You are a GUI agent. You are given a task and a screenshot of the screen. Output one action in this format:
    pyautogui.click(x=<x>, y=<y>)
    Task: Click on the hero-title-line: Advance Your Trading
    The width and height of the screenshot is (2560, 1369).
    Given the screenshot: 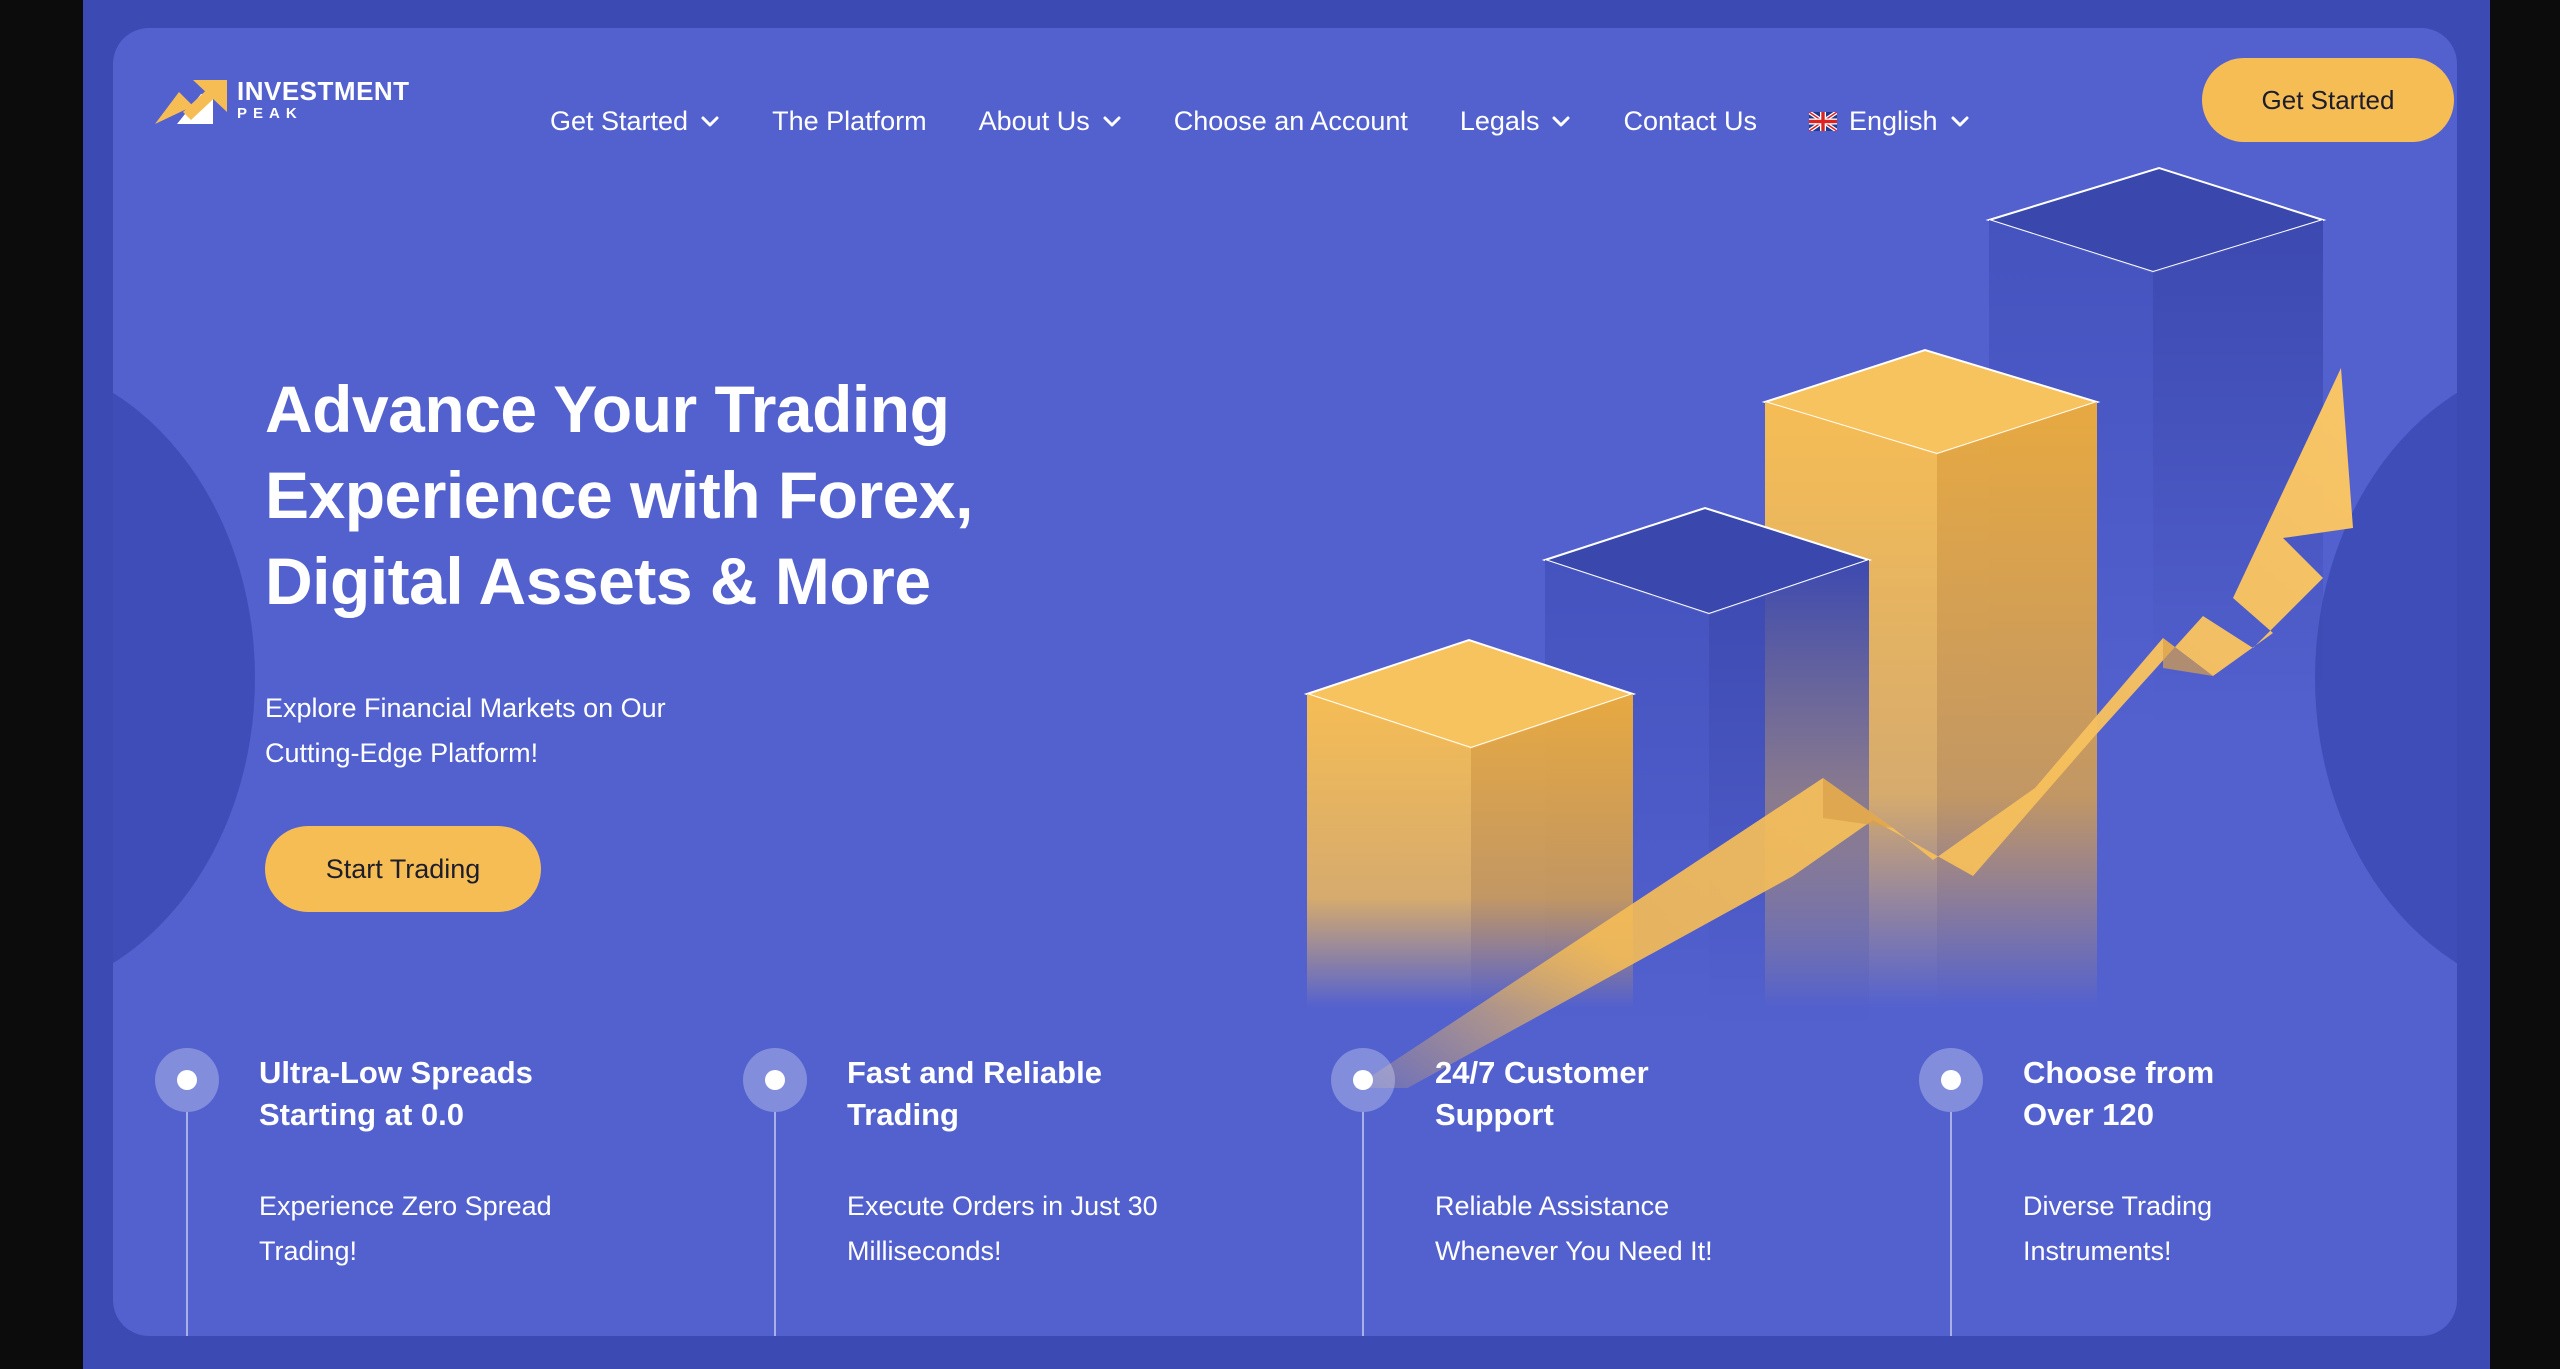 What is the action you would take?
    pyautogui.click(x=607, y=409)
    